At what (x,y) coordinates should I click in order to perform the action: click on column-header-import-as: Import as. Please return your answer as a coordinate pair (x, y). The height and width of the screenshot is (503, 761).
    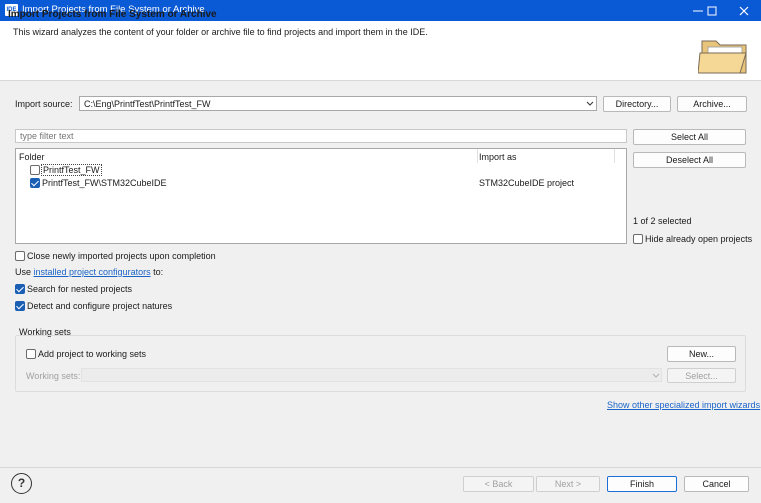
    Looking at the image, I should click on (498, 157).